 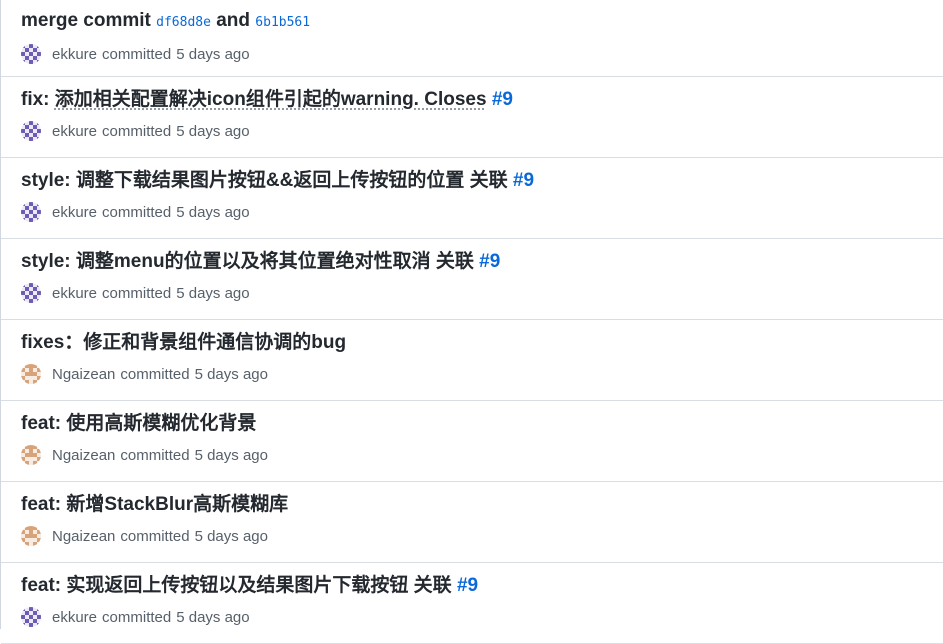 What do you see at coordinates (482, 586) in the screenshot?
I see `commit-title: feat: 实现返回上传按钮以及结果图片下载按钮 关联 #9` at bounding box center [482, 586].